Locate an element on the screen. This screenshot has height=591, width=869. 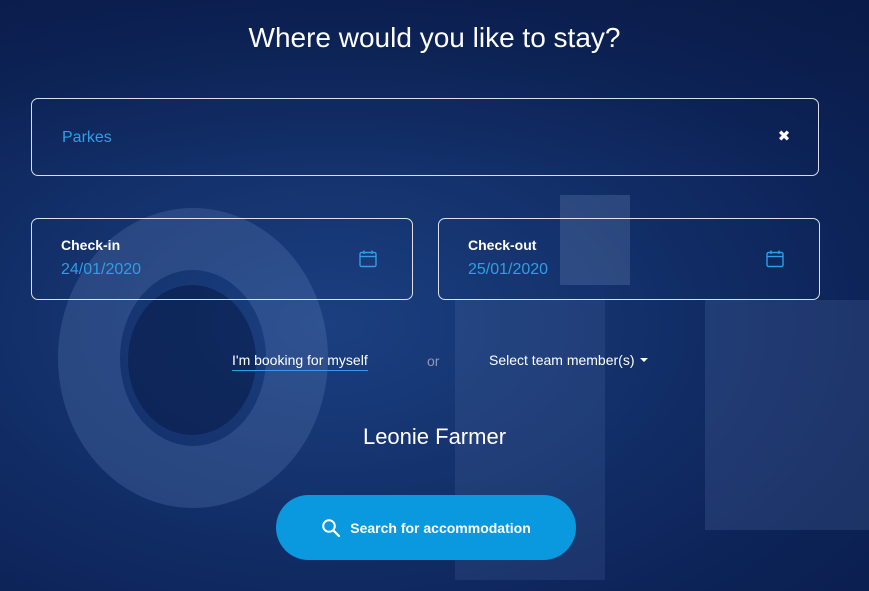
team-member-label: Select team member(s) is located at coordinates (562, 360).